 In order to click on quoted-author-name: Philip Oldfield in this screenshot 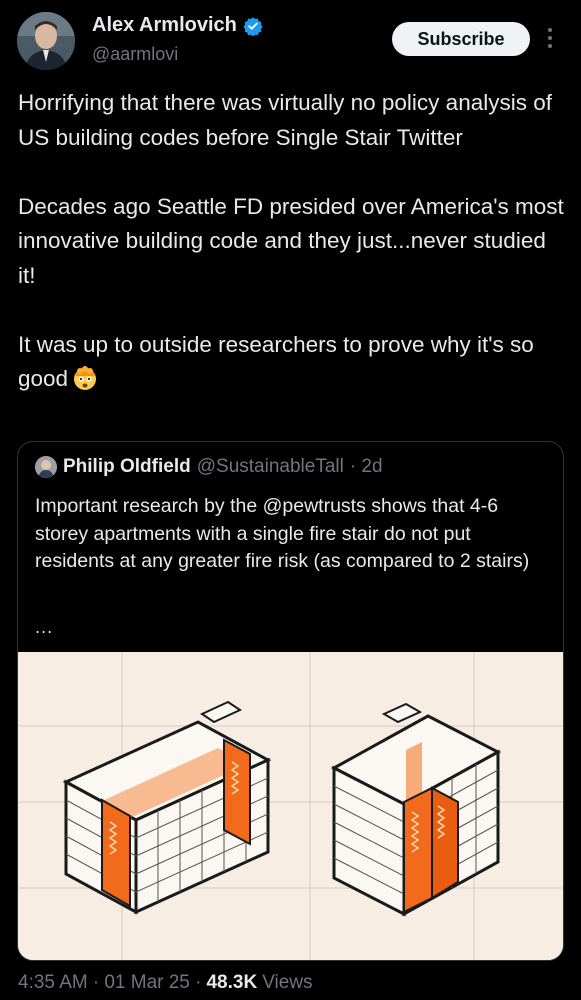, I will do `click(127, 466)`.